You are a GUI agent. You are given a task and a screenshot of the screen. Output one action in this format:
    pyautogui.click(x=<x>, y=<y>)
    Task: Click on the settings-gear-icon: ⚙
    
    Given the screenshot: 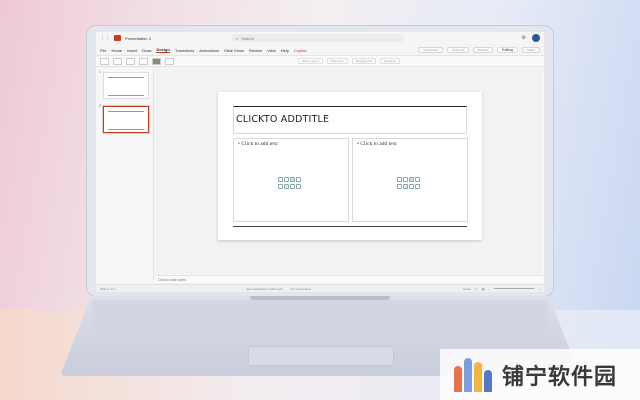 What is the action you would take?
    pyautogui.click(x=524, y=38)
    